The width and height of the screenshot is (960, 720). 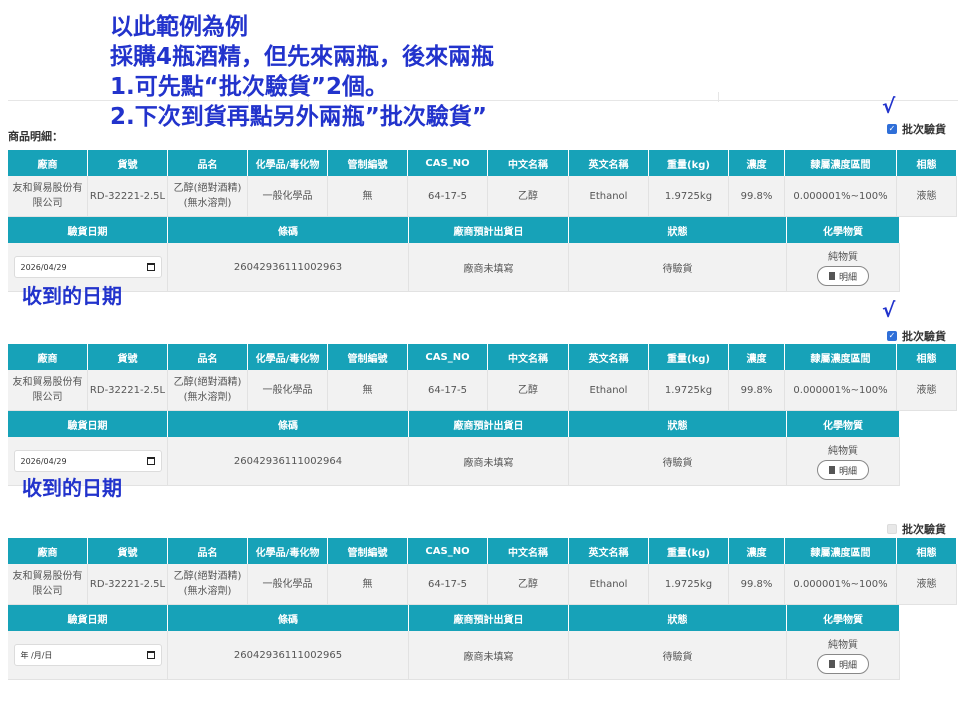 What do you see at coordinates (288, 551) in the screenshot?
I see `column-header: 化學品/毒化物` at bounding box center [288, 551].